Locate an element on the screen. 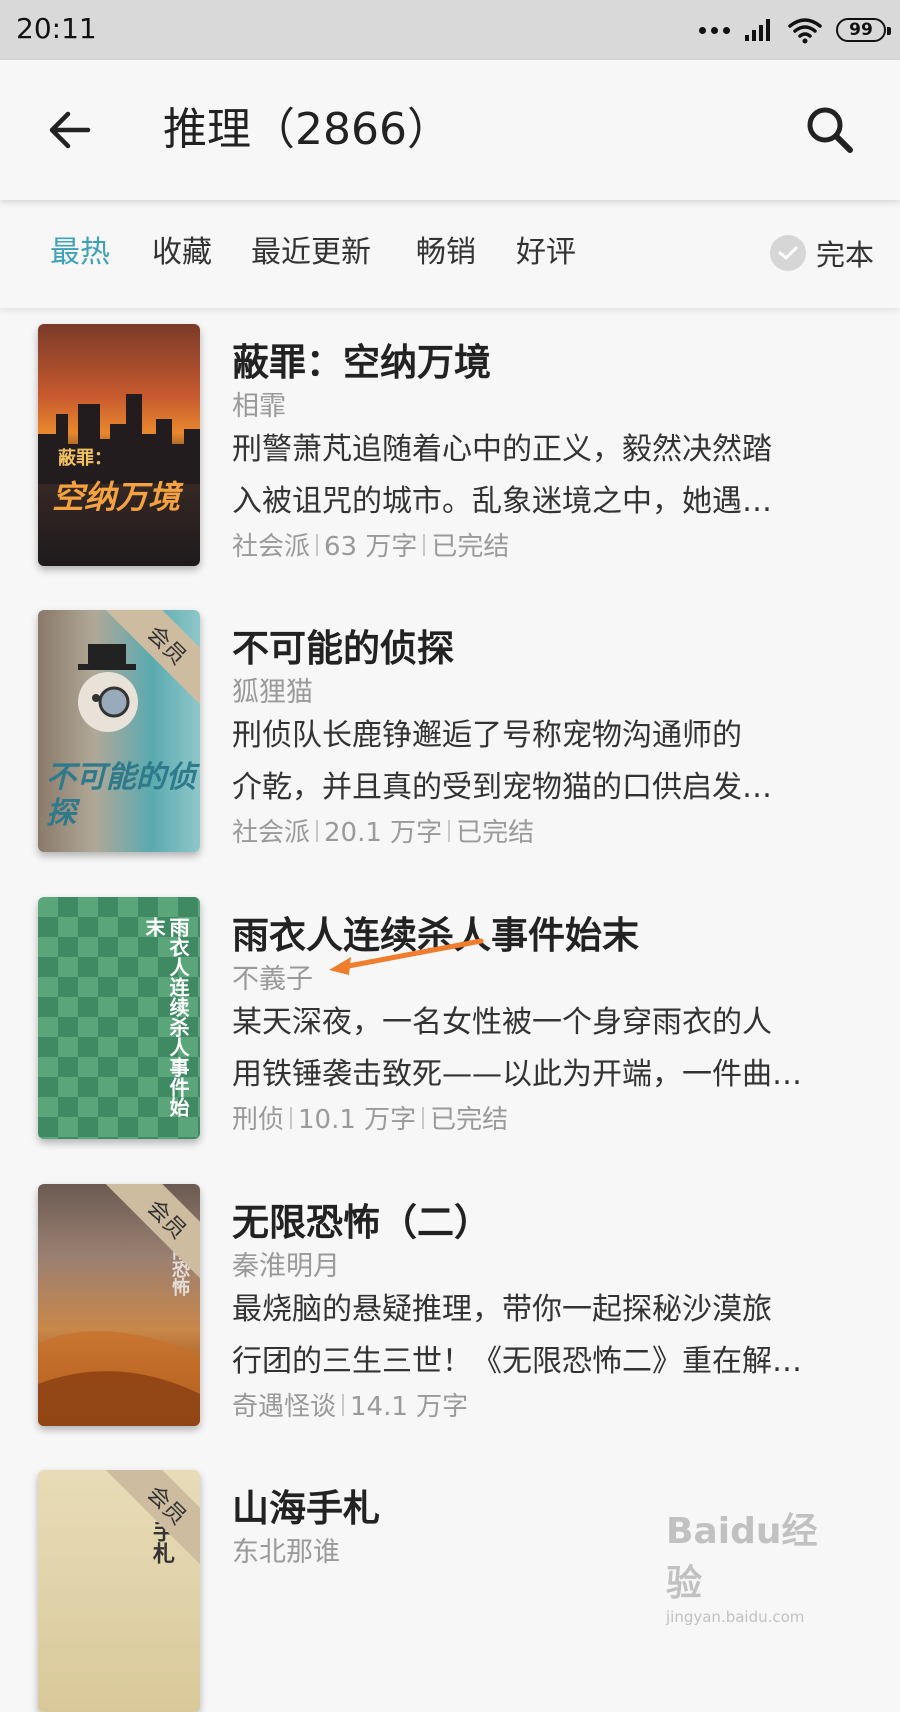 The height and width of the screenshot is (1712, 900). search-icon is located at coordinates (830, 130).